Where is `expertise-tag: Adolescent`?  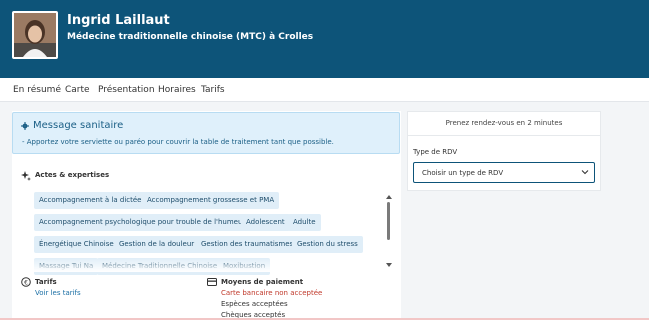
expertise-tag: Adolescent is located at coordinates (265, 222).